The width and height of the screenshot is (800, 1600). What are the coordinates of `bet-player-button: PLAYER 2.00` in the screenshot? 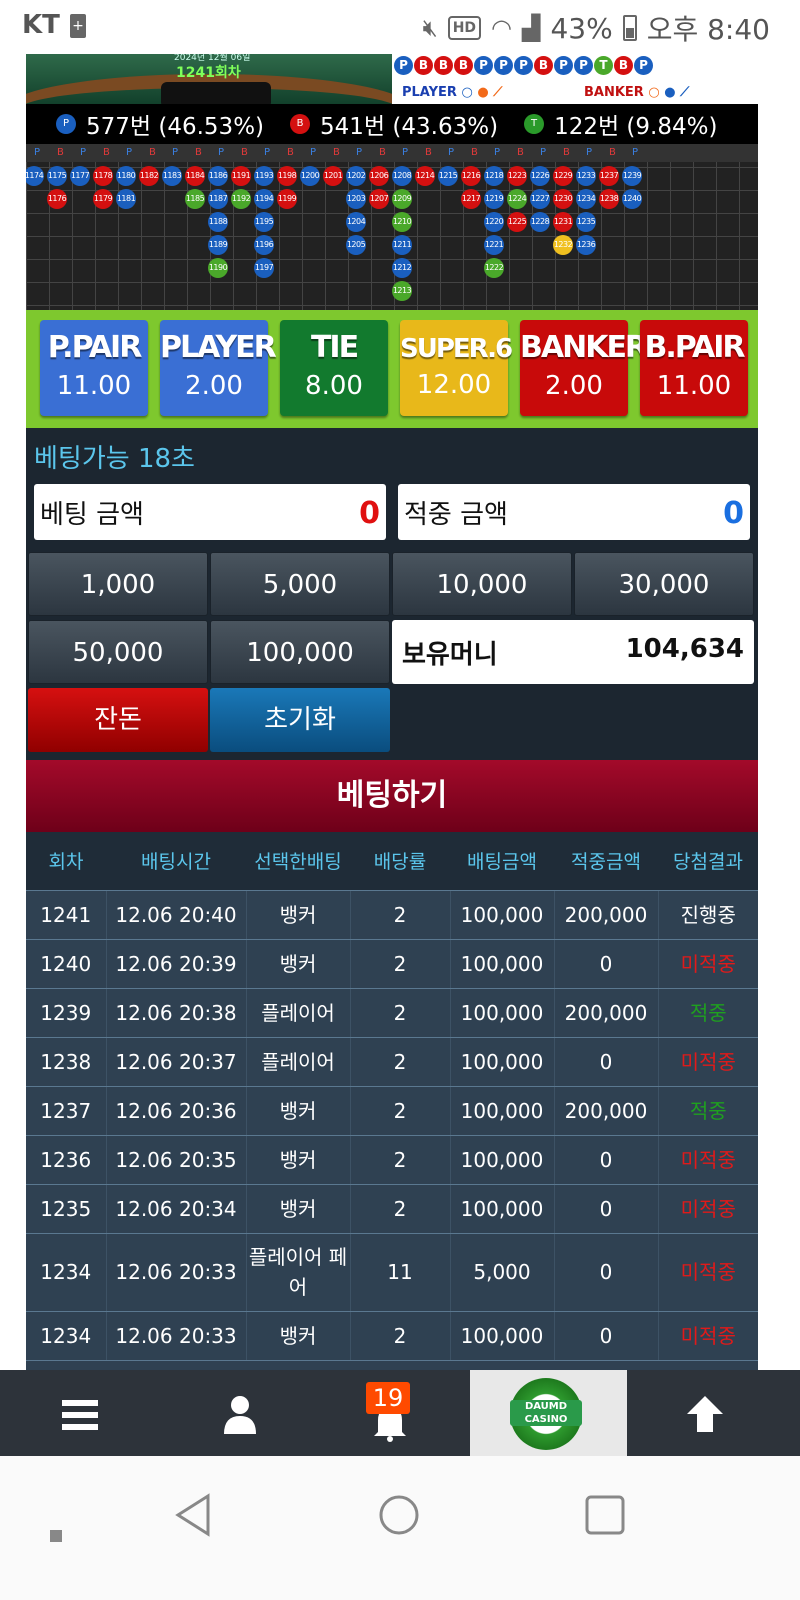 It's located at (218, 368).